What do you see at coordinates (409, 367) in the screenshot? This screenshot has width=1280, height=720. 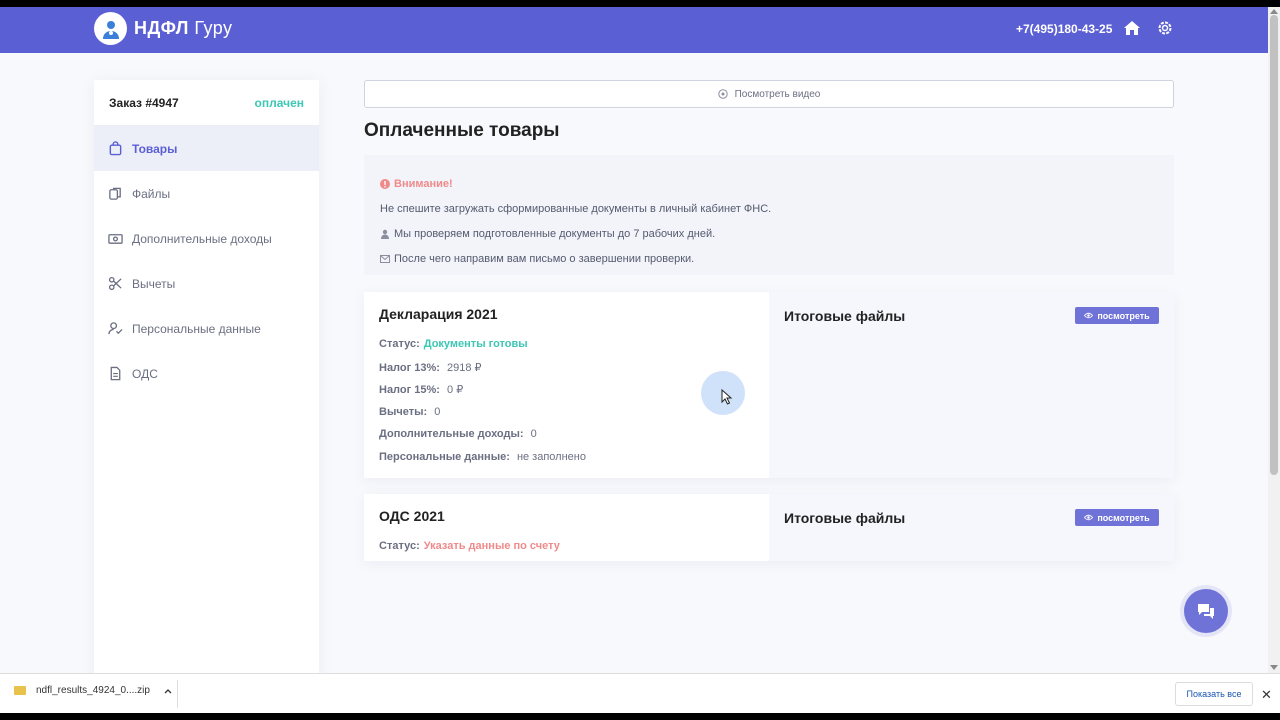 I see `field-key: Налог 13%:` at bounding box center [409, 367].